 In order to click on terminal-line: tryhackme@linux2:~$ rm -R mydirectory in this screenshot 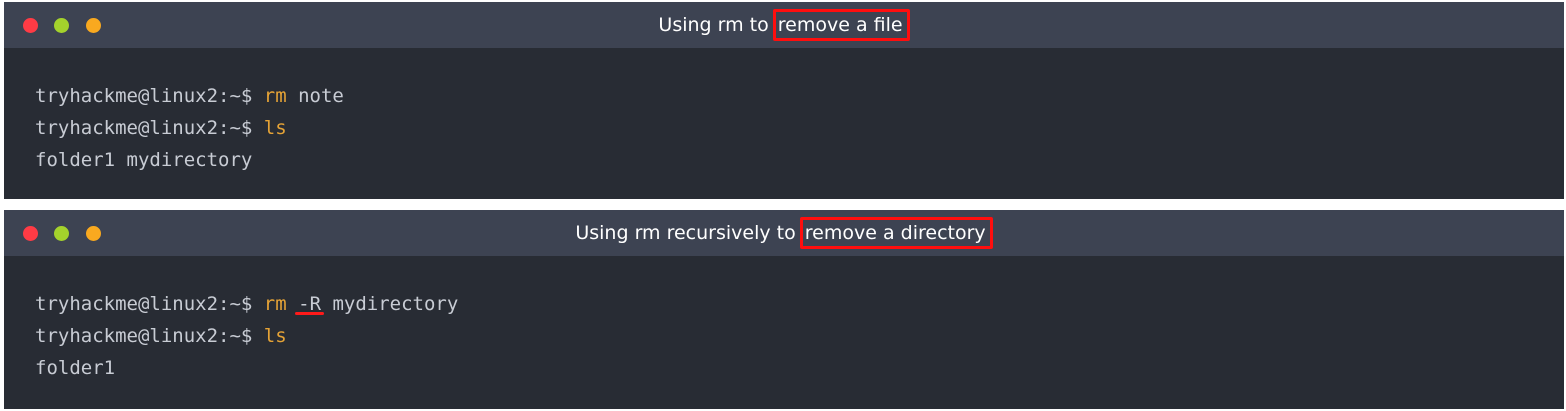, I will do `click(246, 304)`.